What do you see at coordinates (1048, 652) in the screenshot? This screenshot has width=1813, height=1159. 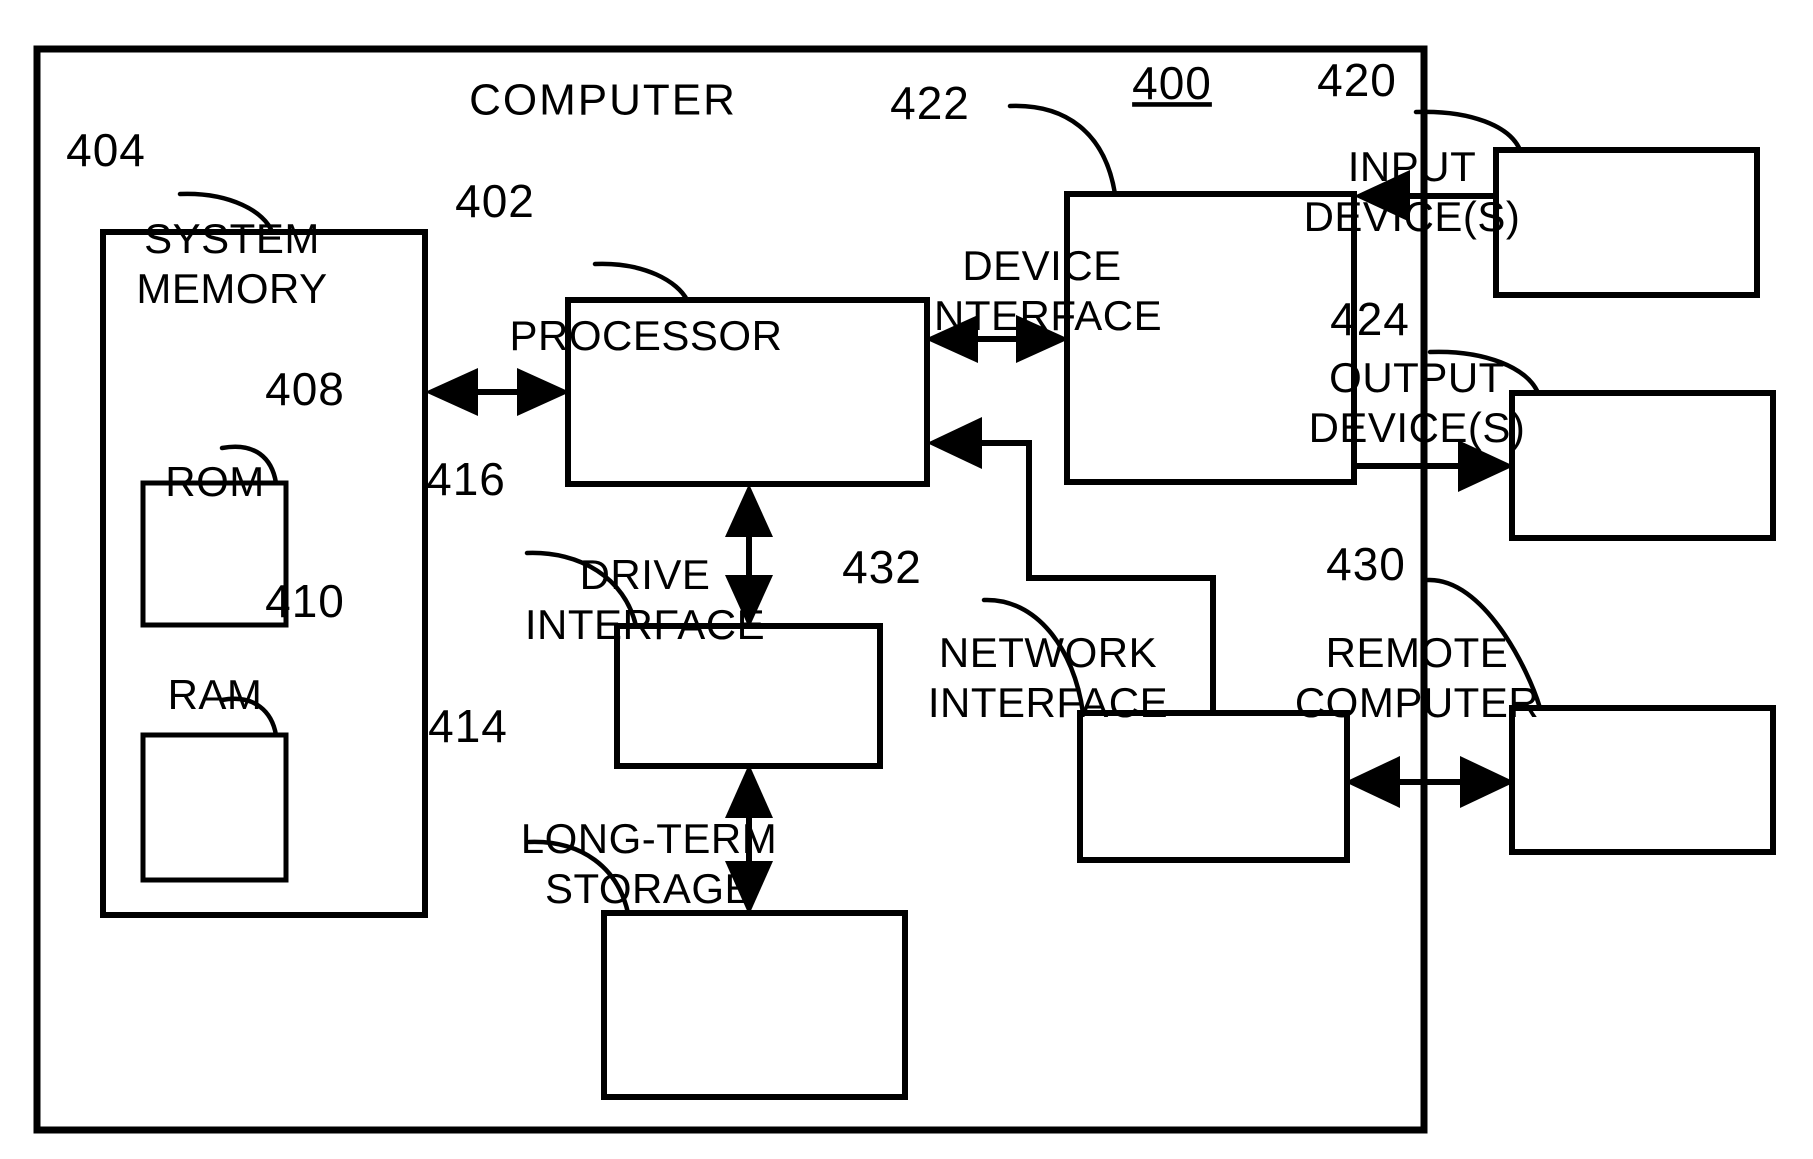 I see `network-interface-label-line1: NETWORK` at bounding box center [1048, 652].